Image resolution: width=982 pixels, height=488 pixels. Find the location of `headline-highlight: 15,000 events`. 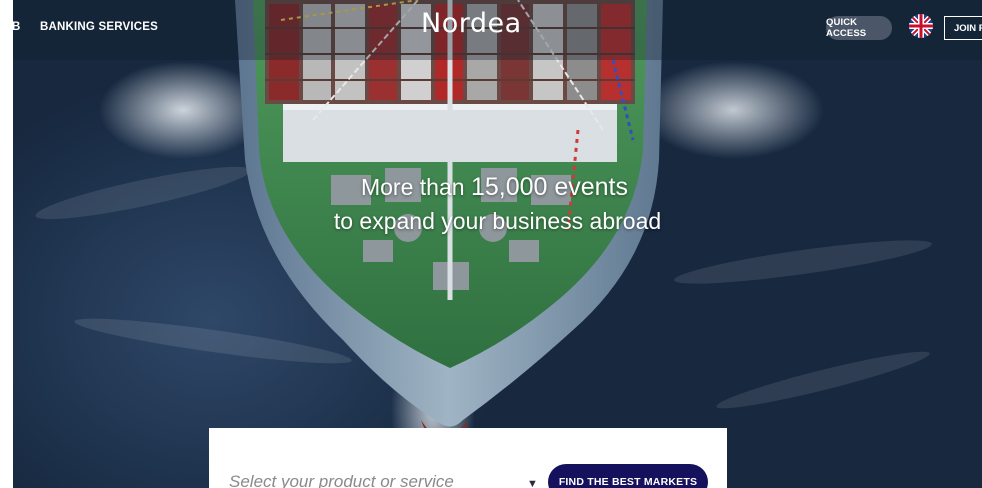

headline-highlight: 15,000 events is located at coordinates (549, 187).